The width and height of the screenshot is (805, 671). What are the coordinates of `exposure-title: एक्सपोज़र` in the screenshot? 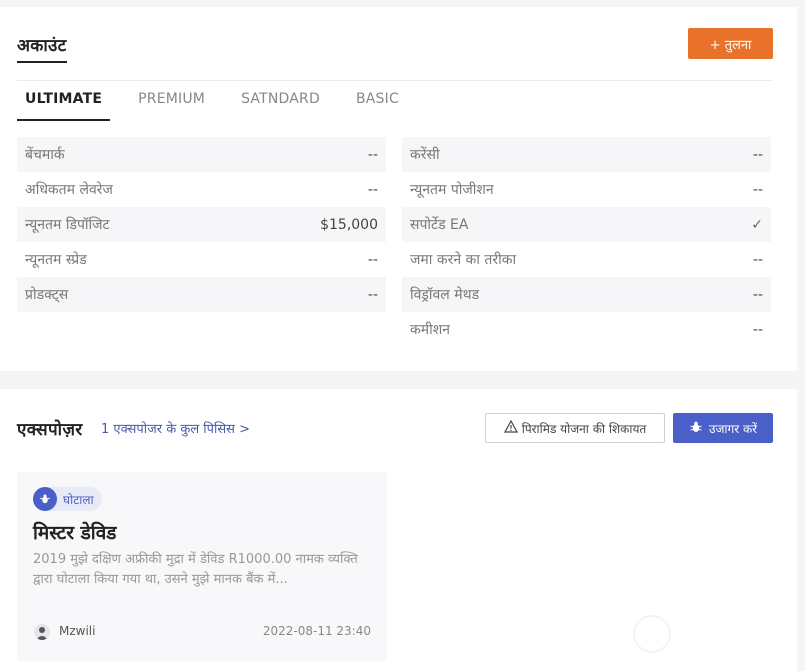 It's located at (50, 430).